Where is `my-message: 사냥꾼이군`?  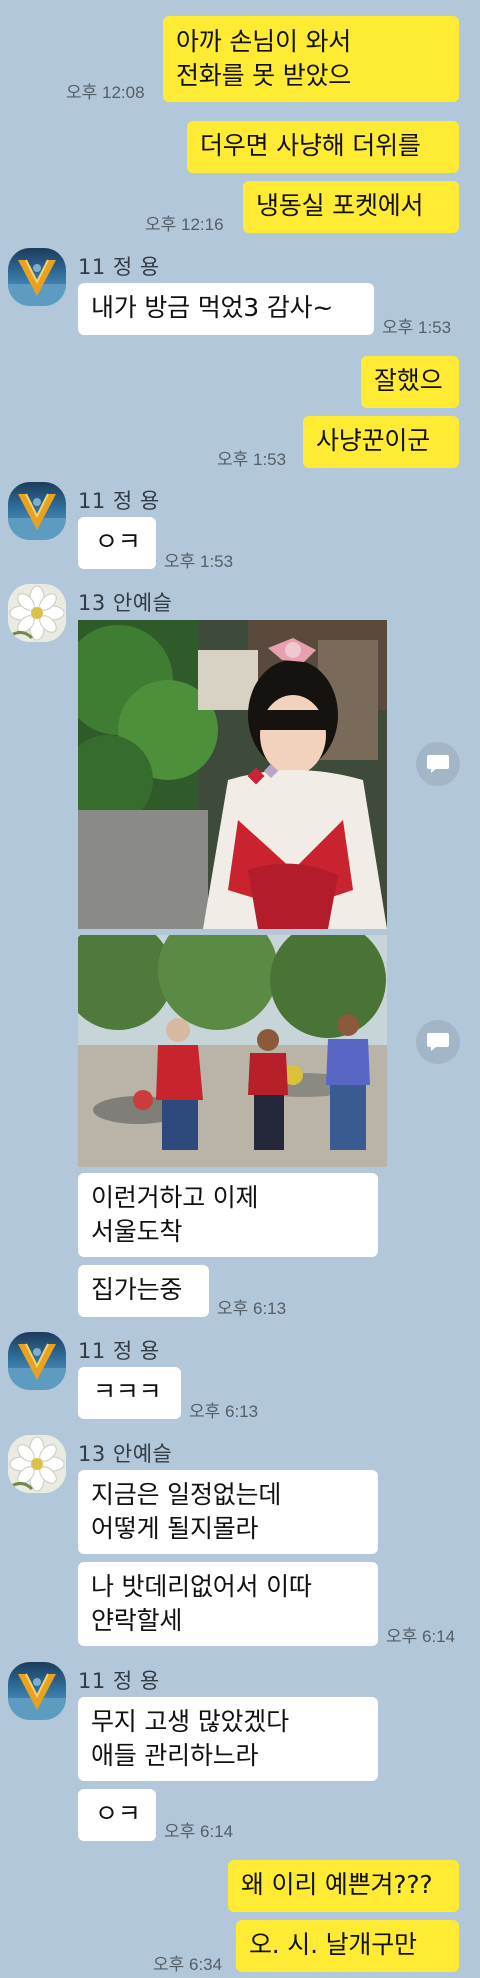 my-message: 사냥꾼이군 is located at coordinates (381, 442).